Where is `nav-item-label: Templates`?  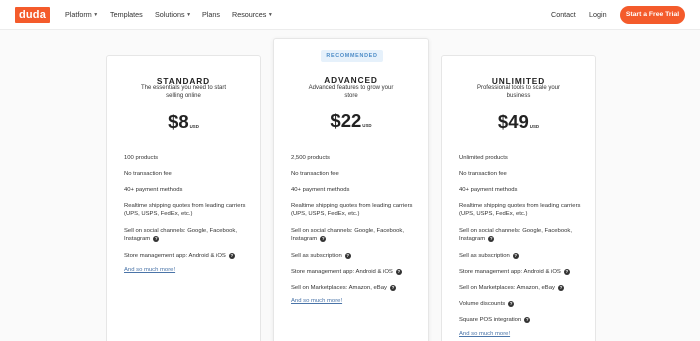 nav-item-label: Templates is located at coordinates (126, 14).